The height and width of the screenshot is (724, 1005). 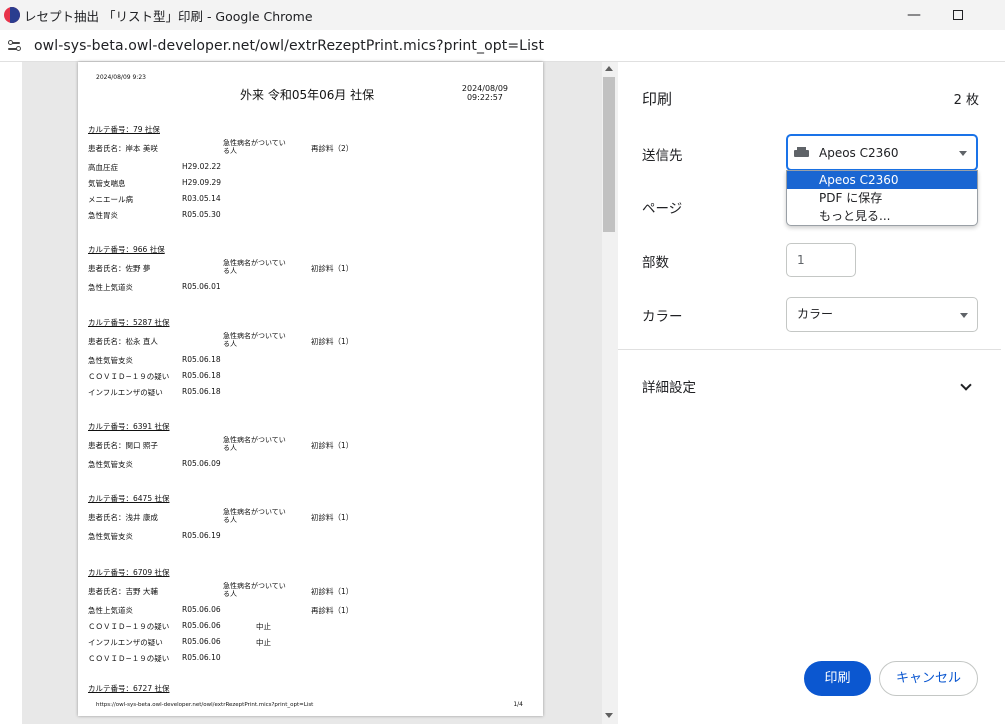 I want to click on scroll-down-icon, so click(x=609, y=715).